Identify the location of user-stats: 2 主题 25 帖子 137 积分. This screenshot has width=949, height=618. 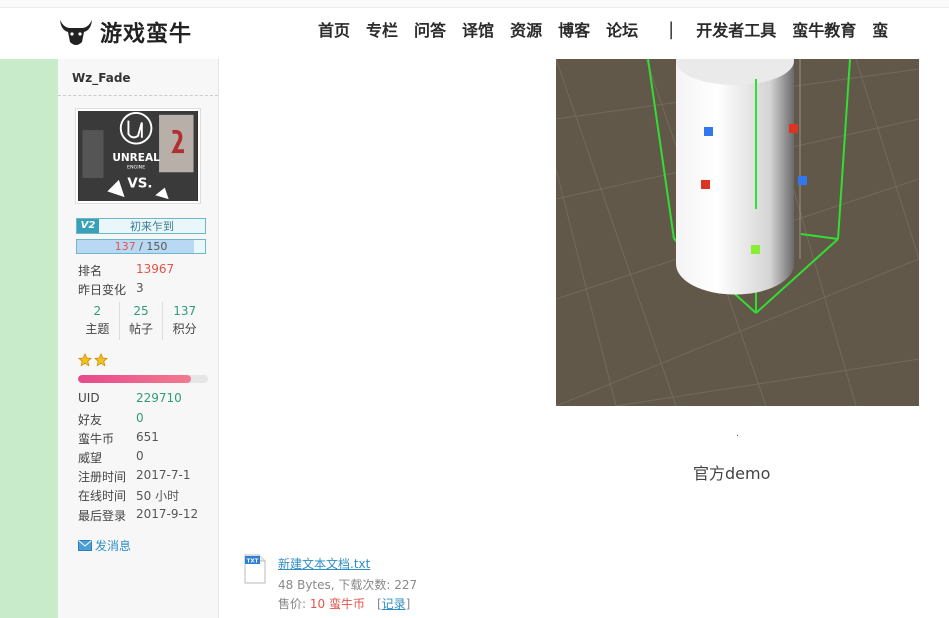
(141, 321).